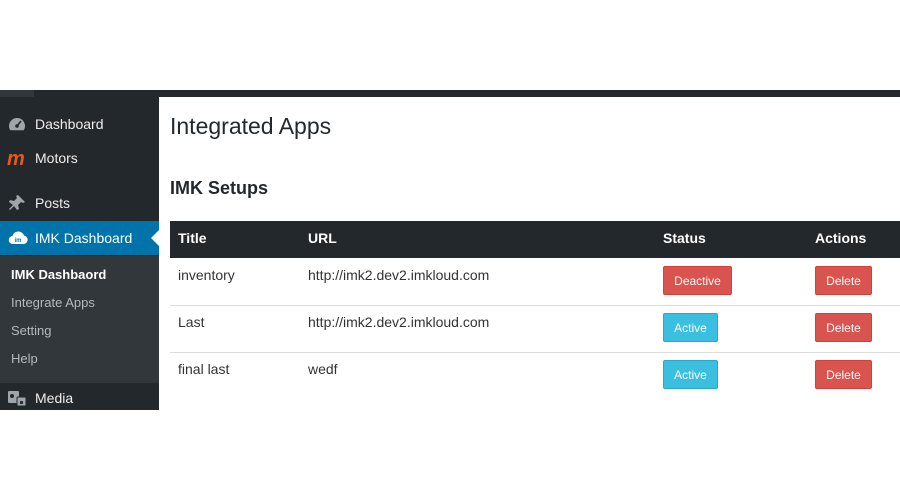 This screenshot has width=900, height=500. Describe the element at coordinates (58, 274) in the screenshot. I see `submenu-item-imk-dashbaord: IMK Dashbaord` at that location.